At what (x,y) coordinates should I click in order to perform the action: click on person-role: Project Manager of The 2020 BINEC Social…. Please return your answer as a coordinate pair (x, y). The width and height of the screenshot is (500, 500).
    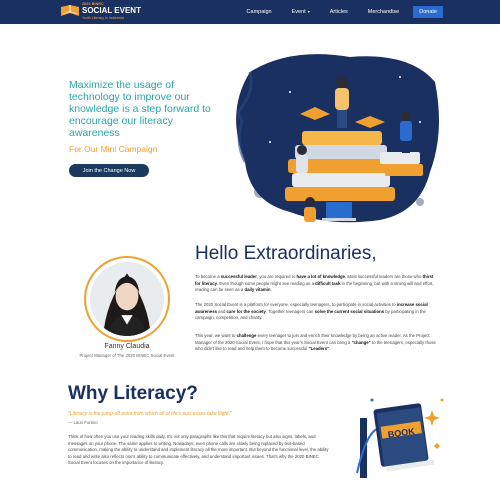
    Looking at the image, I should click on (127, 355).